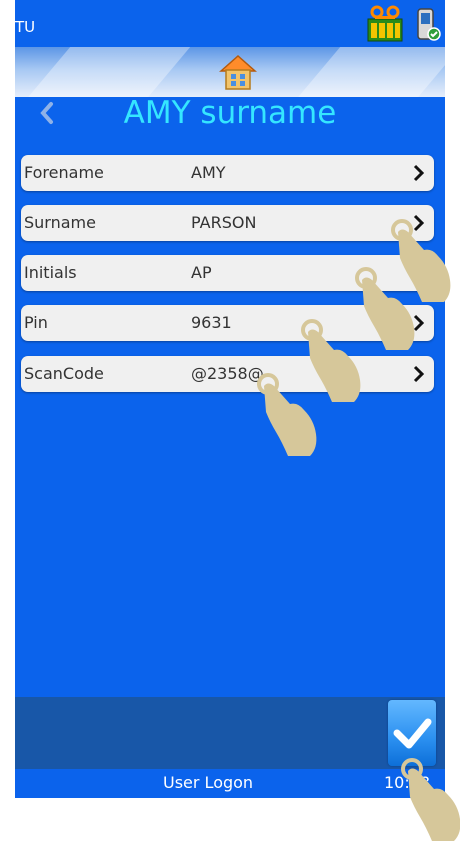 This screenshot has width=460, height=843. What do you see at coordinates (230, 113) in the screenshot?
I see `page-title: AMY surname` at bounding box center [230, 113].